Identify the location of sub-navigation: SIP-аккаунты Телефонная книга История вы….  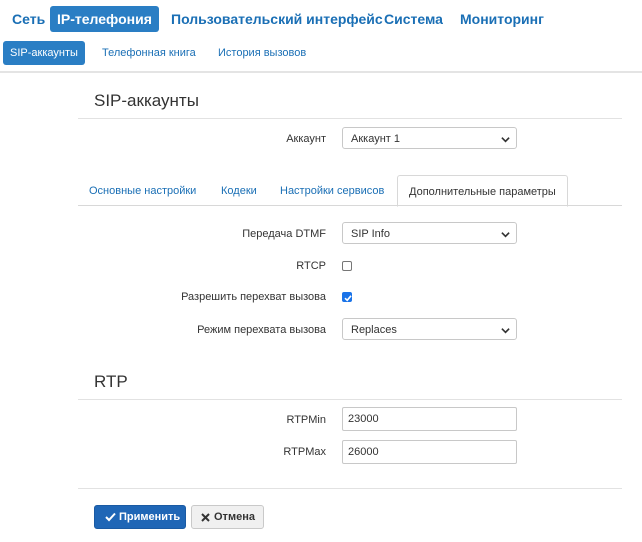
(321, 54).